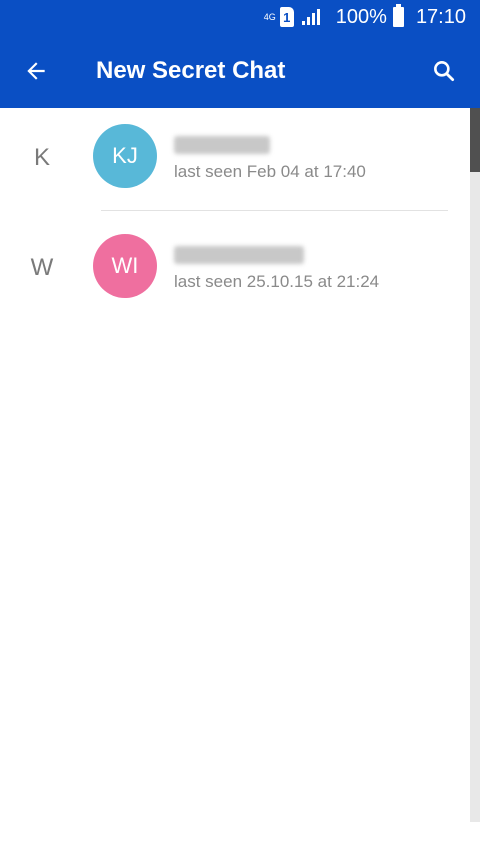  I want to click on sim-icon: 1, so click(286, 17).